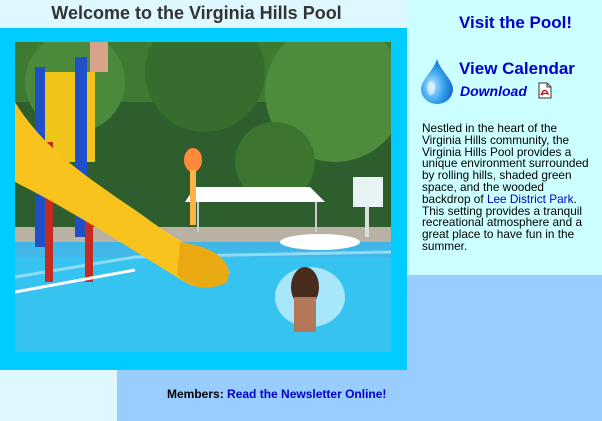 This screenshot has height=421, width=602. Describe the element at coordinates (195, 394) in the screenshot. I see `members-label: Members:` at that location.